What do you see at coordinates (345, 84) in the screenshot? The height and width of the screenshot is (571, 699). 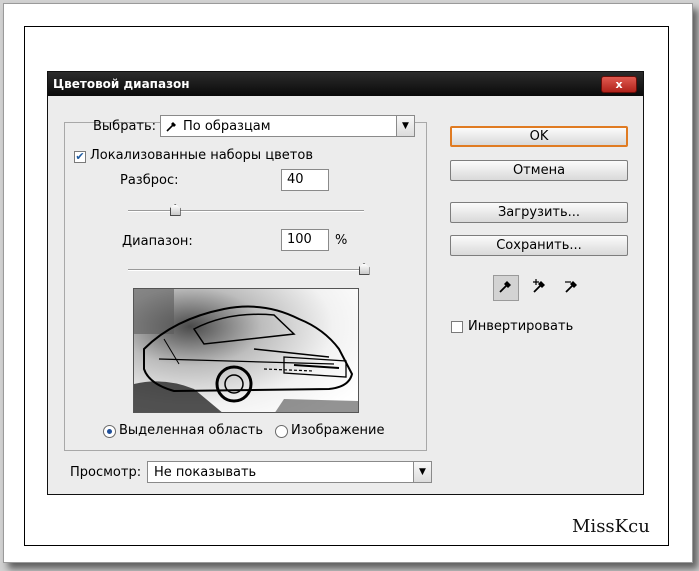 I see `titlebar: Цветовой диапазон x` at bounding box center [345, 84].